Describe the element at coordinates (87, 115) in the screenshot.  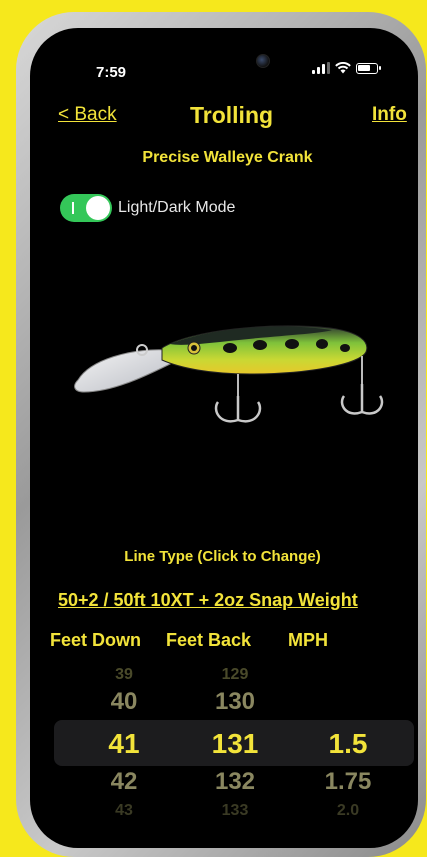
I see `back-button: < Back` at that location.